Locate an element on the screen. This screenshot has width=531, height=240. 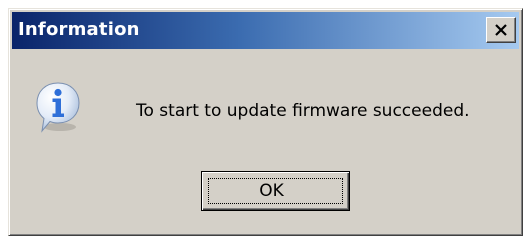
ok-button-label: OK is located at coordinates (271, 191).